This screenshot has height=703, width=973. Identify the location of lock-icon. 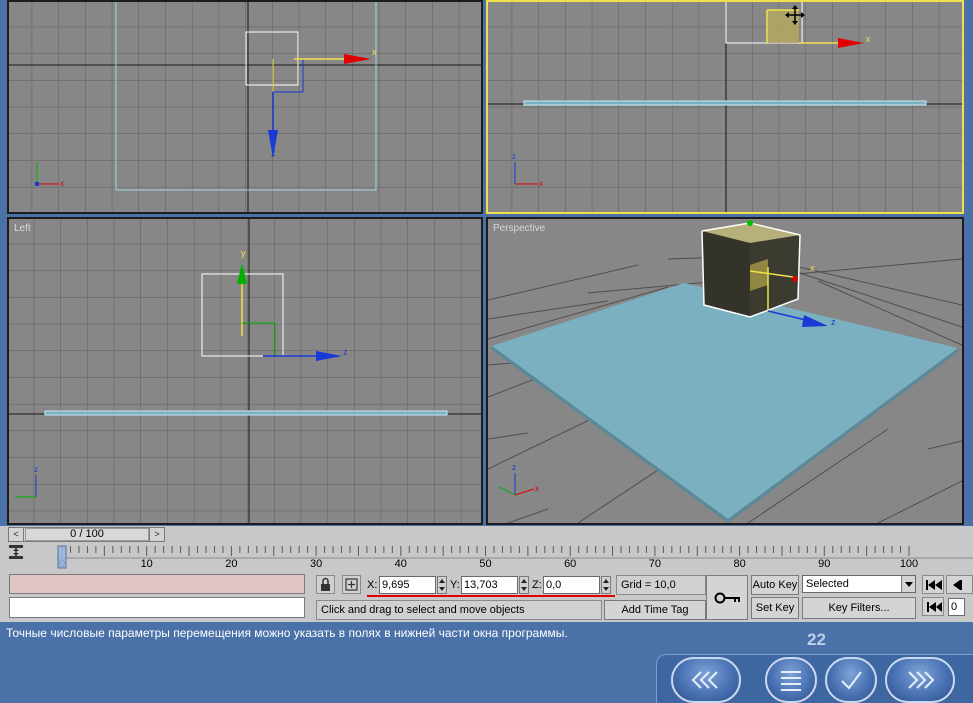
(325, 584).